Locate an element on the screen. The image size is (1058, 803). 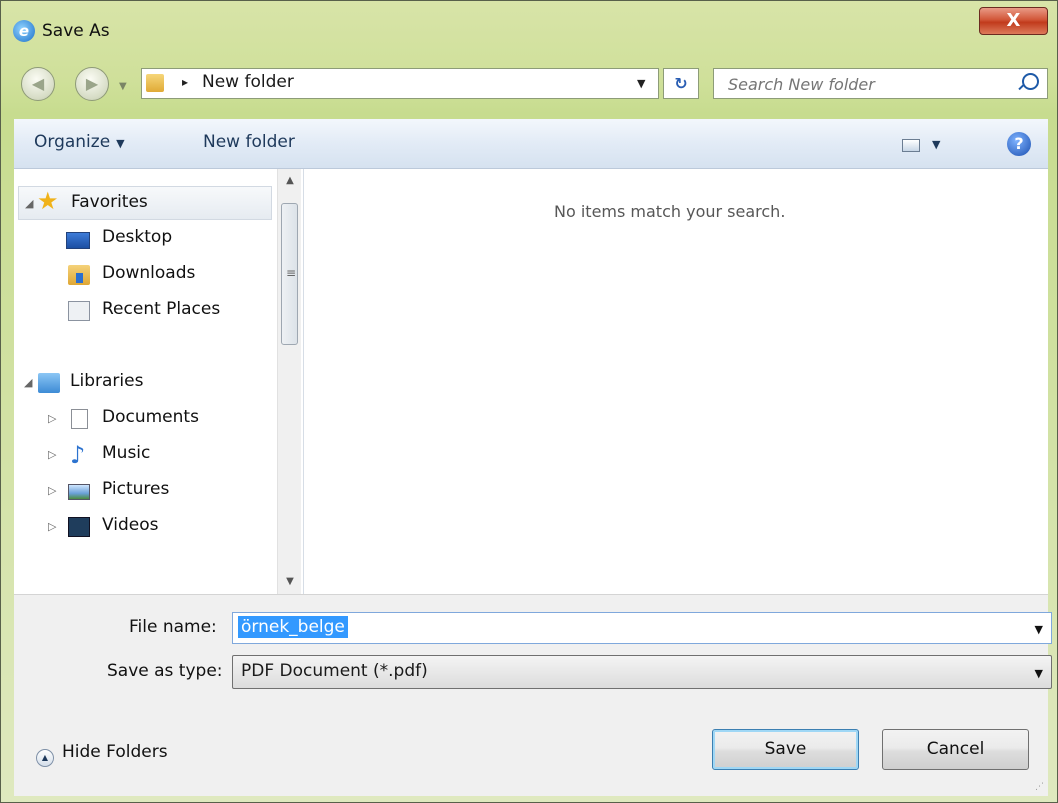
refresh-icon: ↻ is located at coordinates (681, 83).